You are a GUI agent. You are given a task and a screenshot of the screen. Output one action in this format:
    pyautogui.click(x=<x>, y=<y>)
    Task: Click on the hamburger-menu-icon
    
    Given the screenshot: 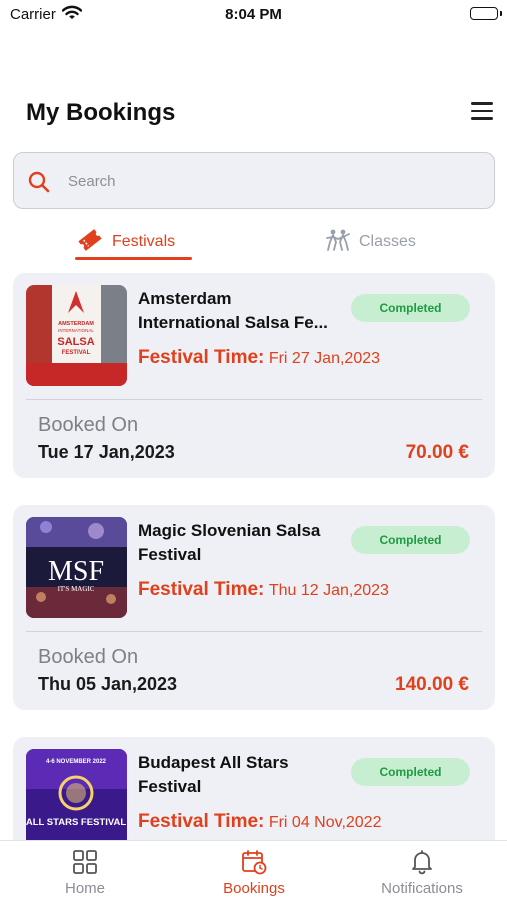 What is the action you would take?
    pyautogui.click(x=483, y=112)
    